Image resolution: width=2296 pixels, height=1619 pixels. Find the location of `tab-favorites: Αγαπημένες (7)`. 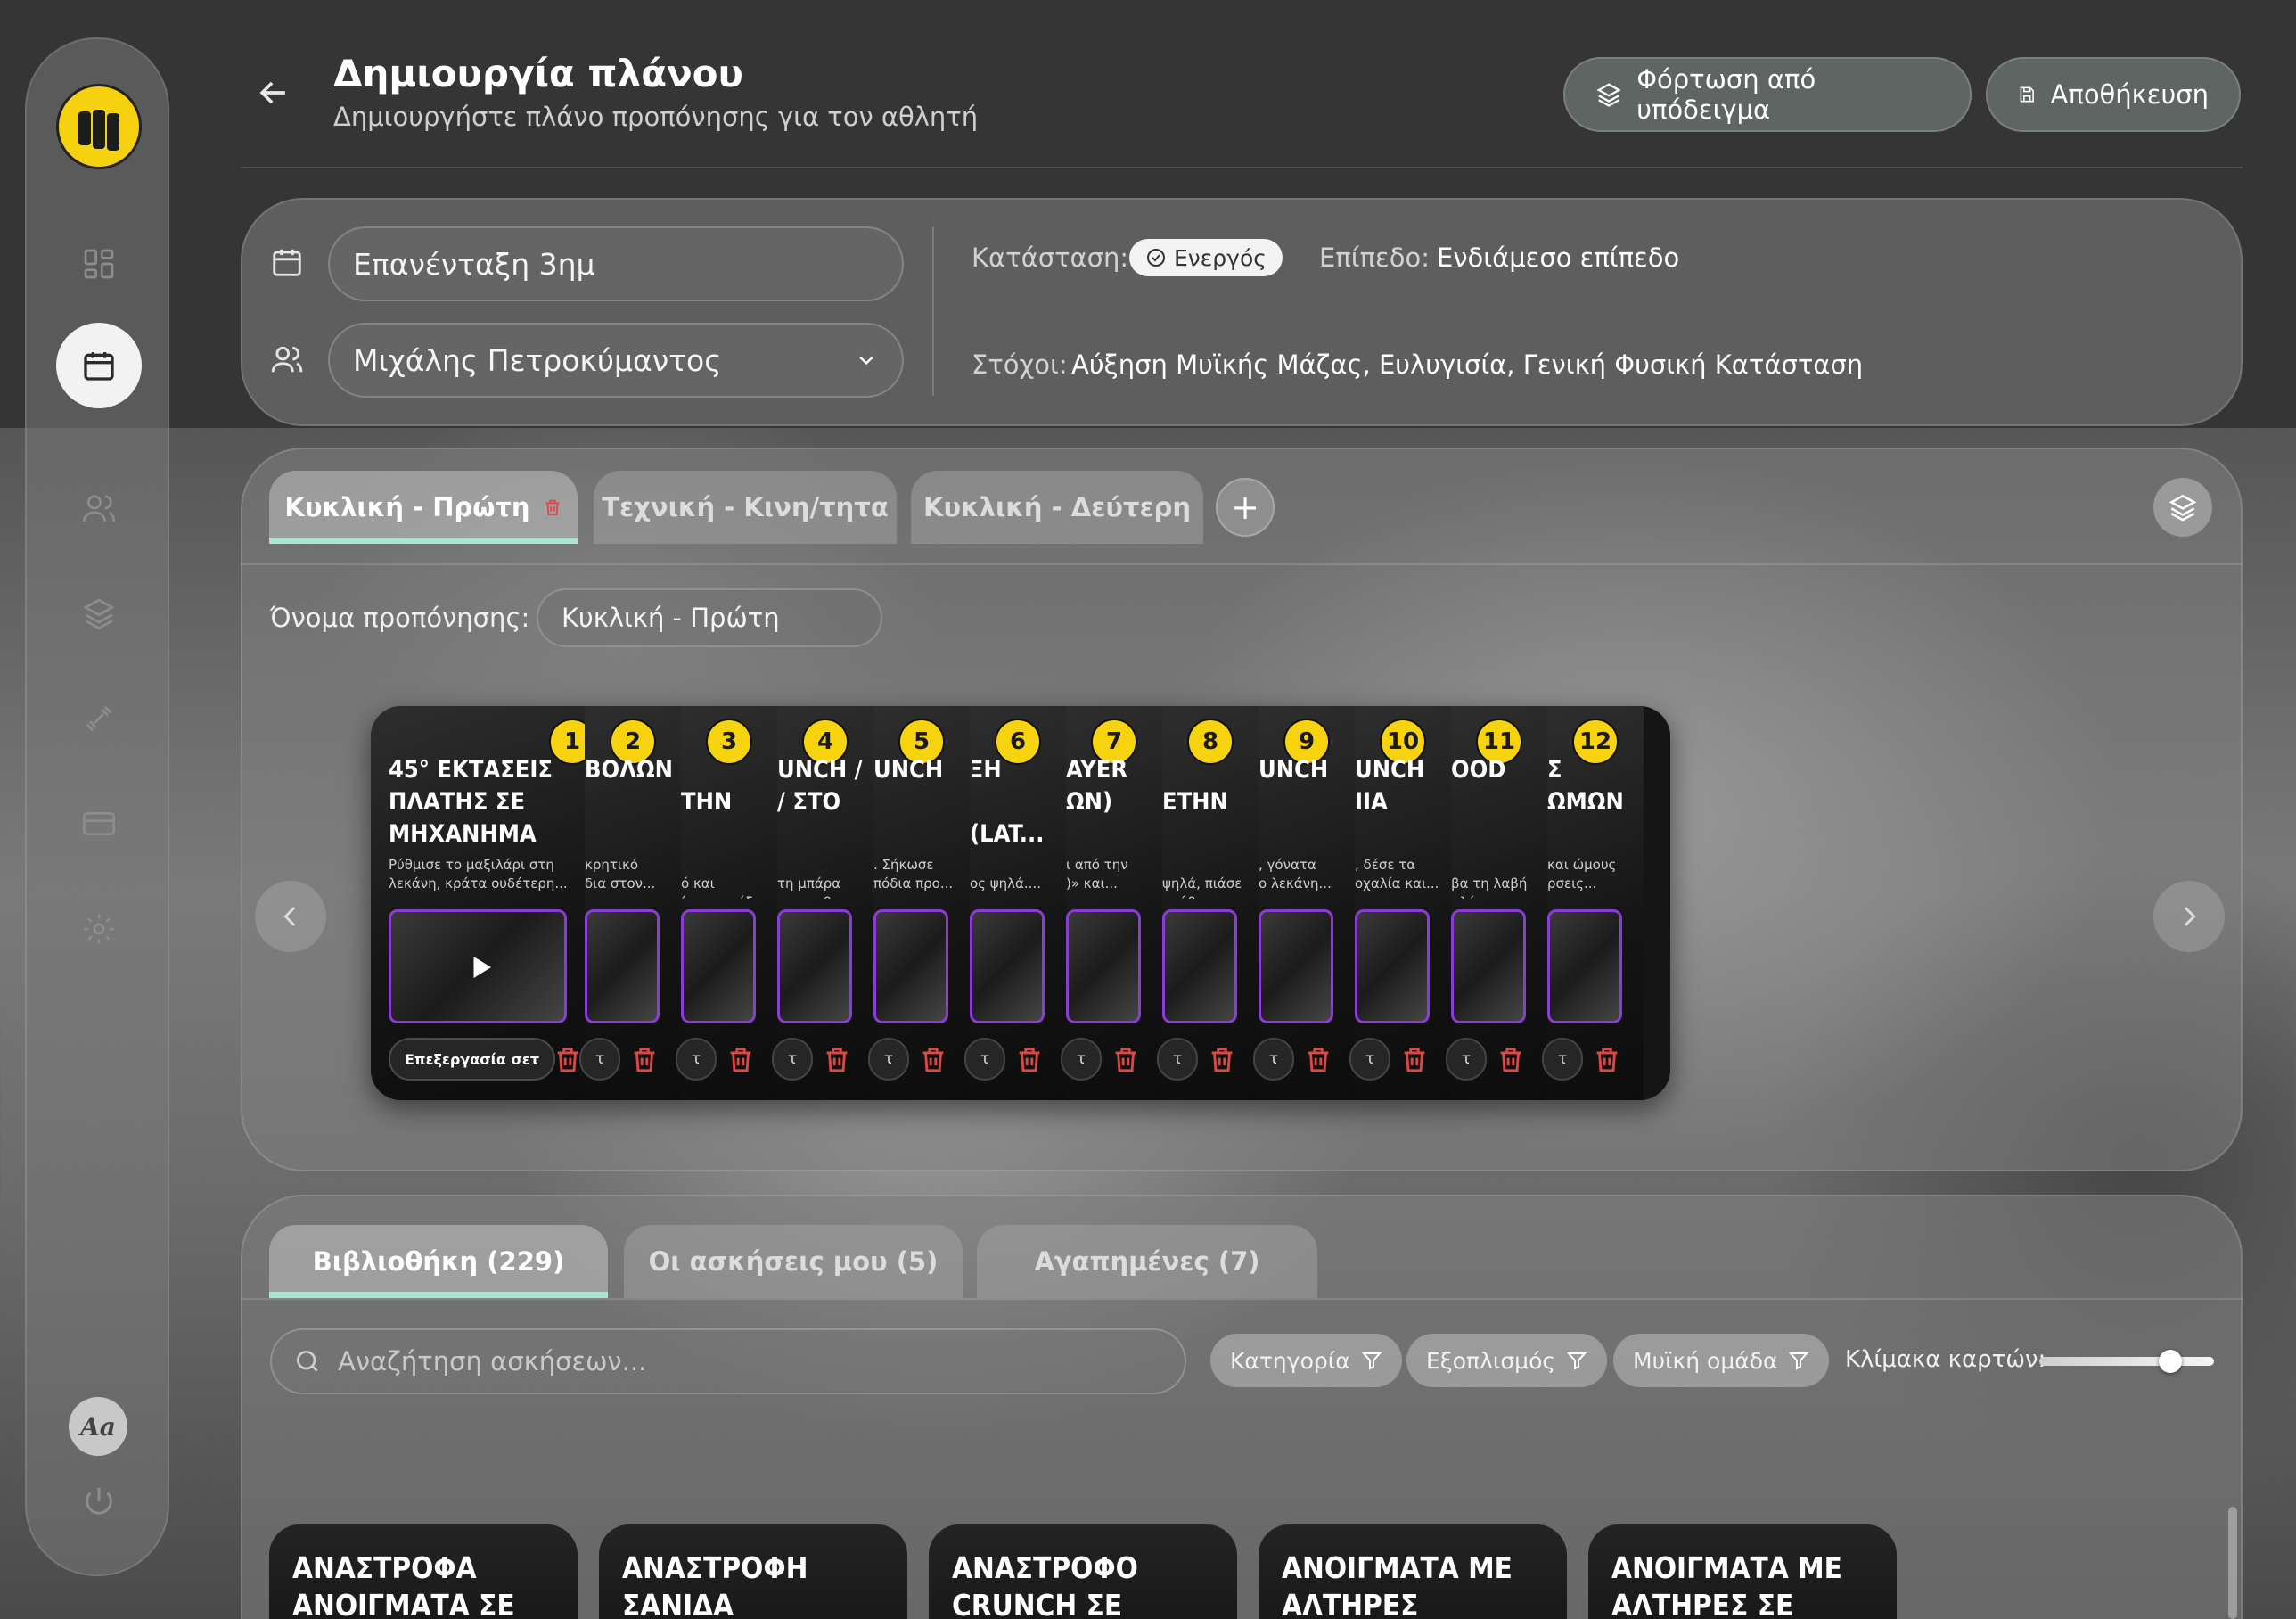

tab-favorites: Αγαπημένες (7) is located at coordinates (1147, 1261).